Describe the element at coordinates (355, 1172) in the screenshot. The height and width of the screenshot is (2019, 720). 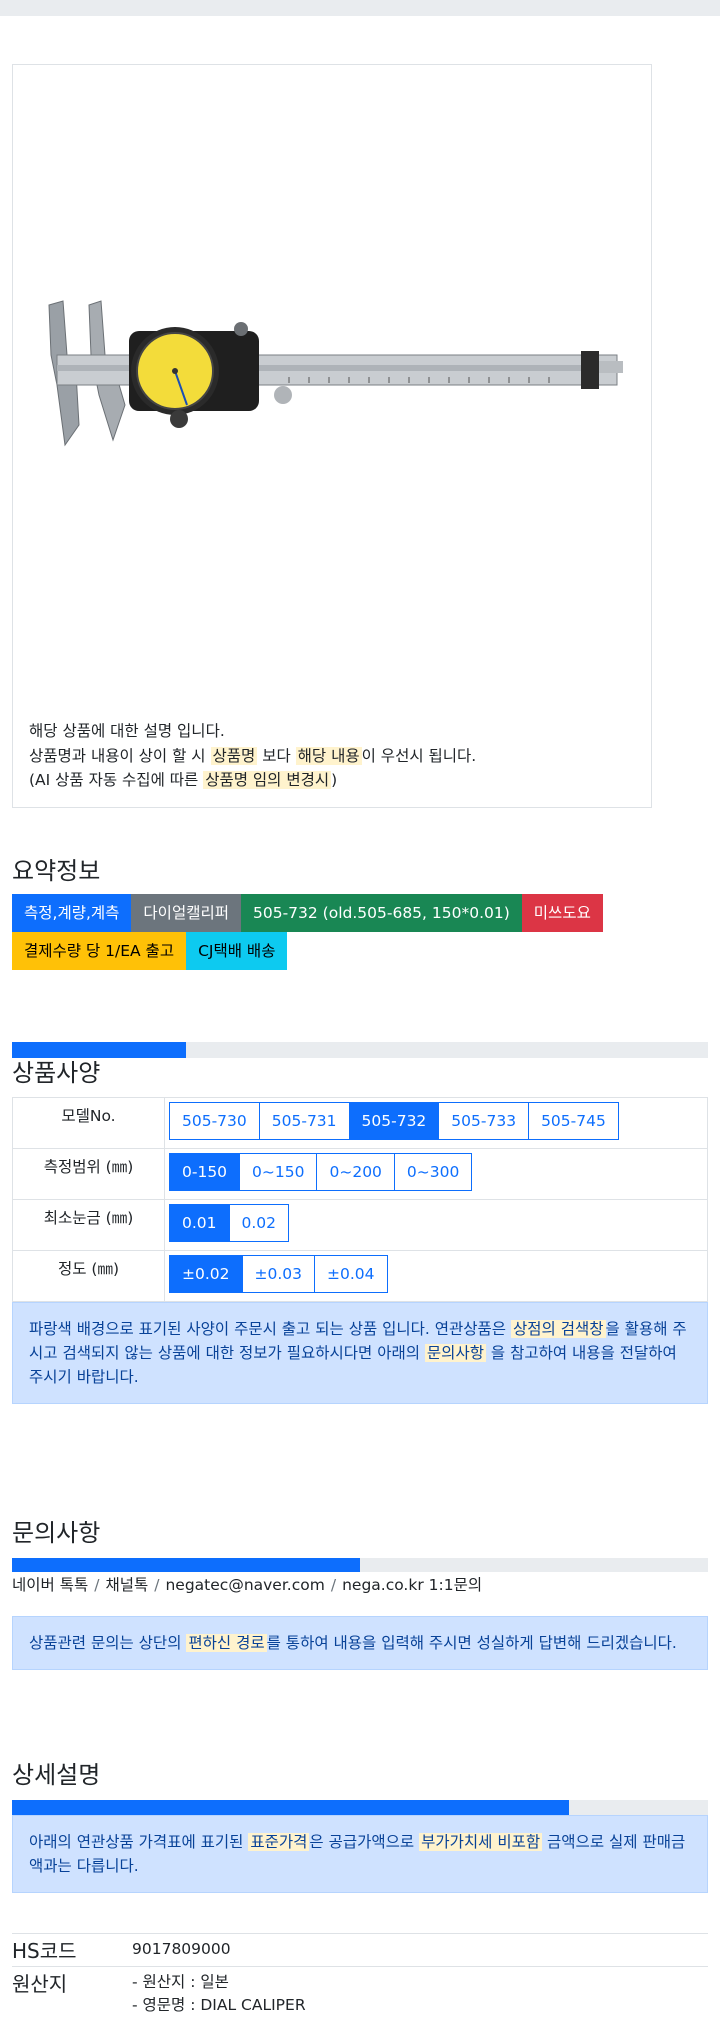
I see `option-range-0-200: 0~200` at that location.